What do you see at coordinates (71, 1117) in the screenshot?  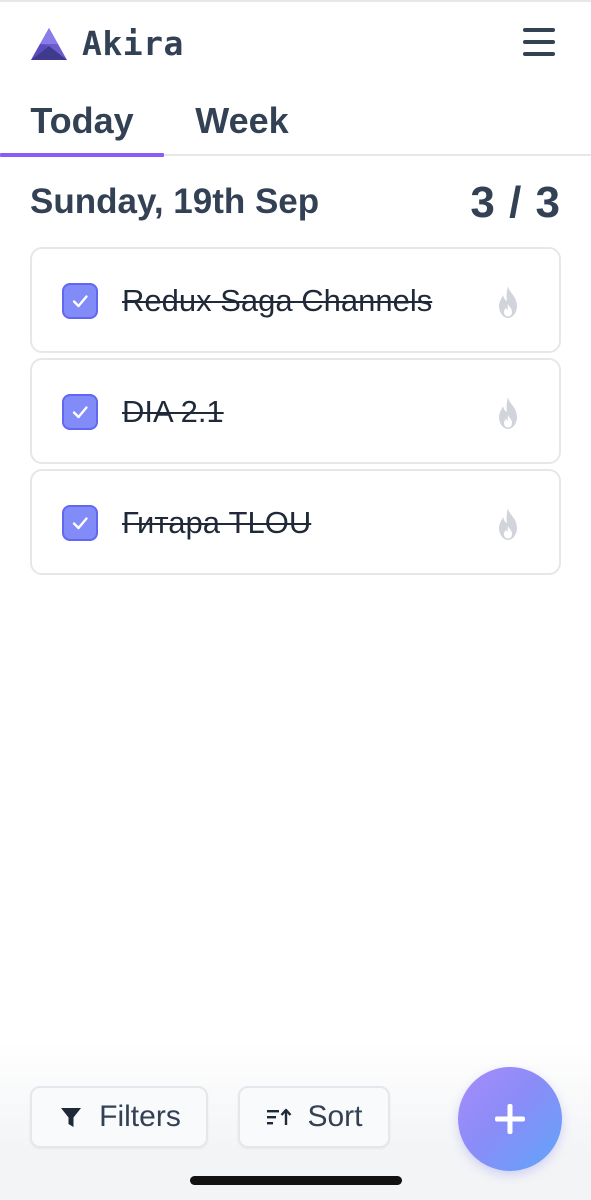 I see `funnel-icon` at bounding box center [71, 1117].